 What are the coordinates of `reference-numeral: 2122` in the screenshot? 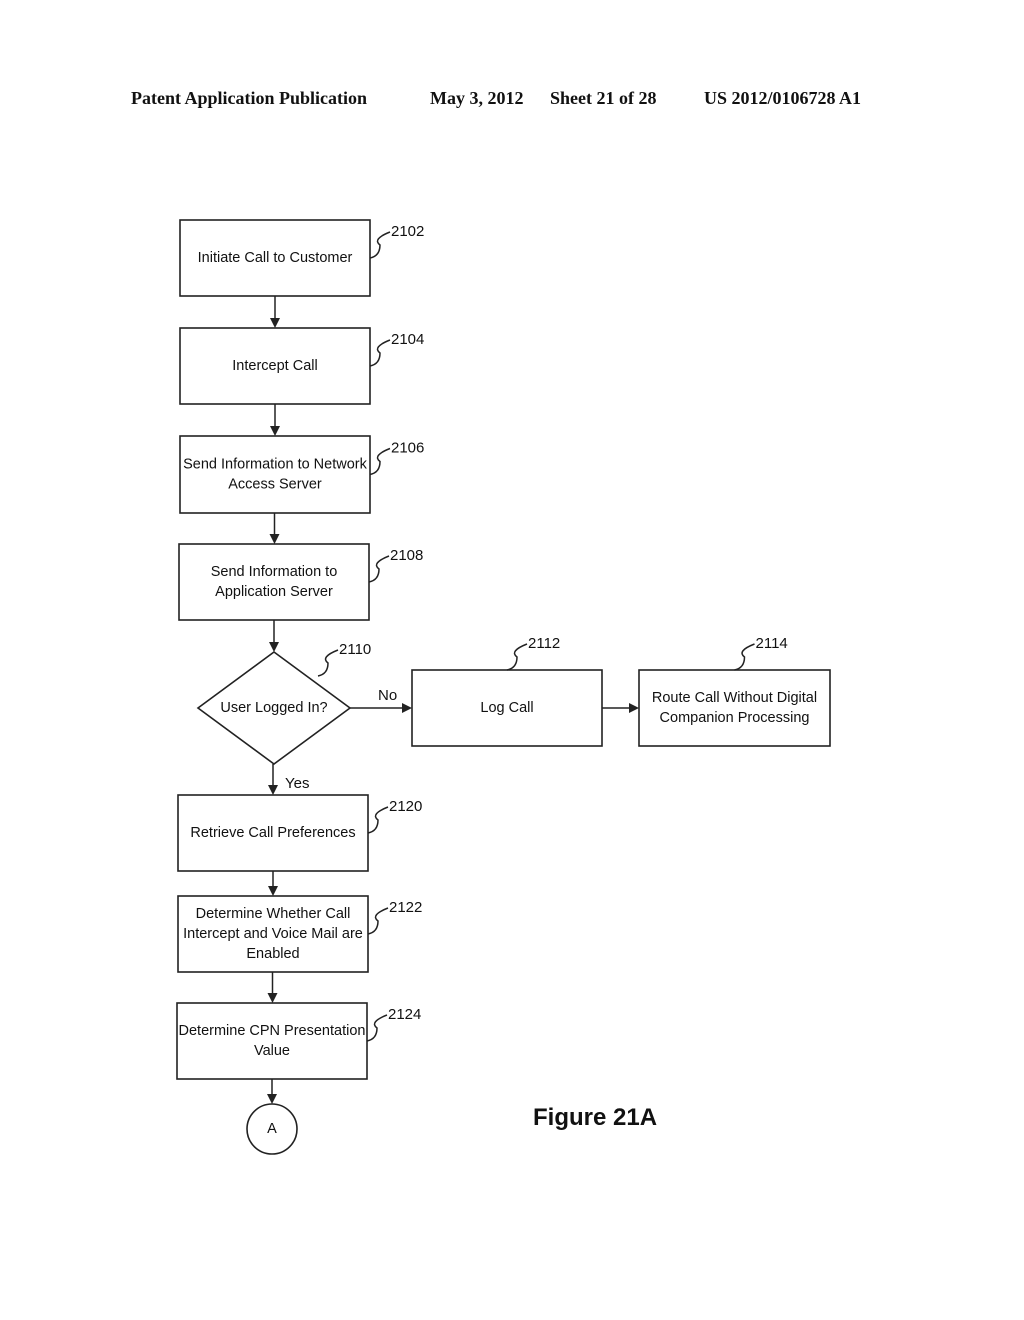 It's located at (405, 907).